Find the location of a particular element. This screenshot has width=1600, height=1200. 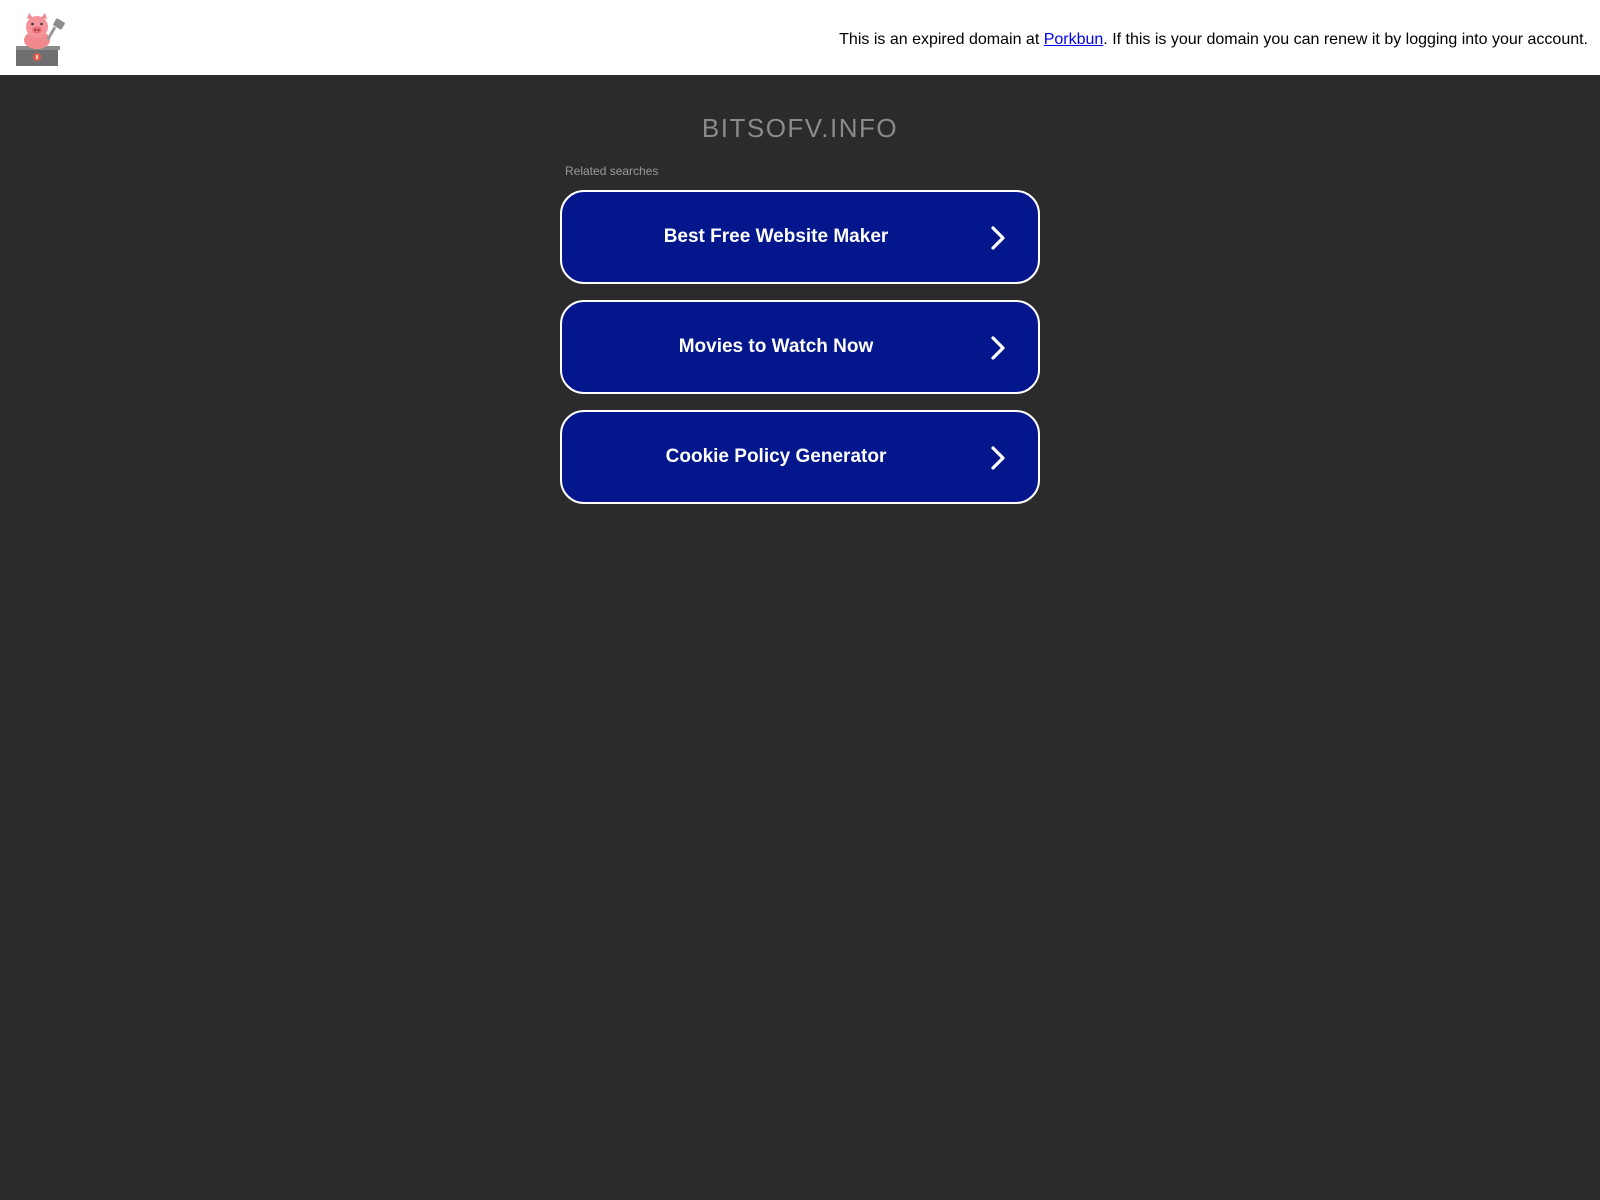

search-button-cookie-policy-generator: Cookie Policy Generator is located at coordinates (800, 457).